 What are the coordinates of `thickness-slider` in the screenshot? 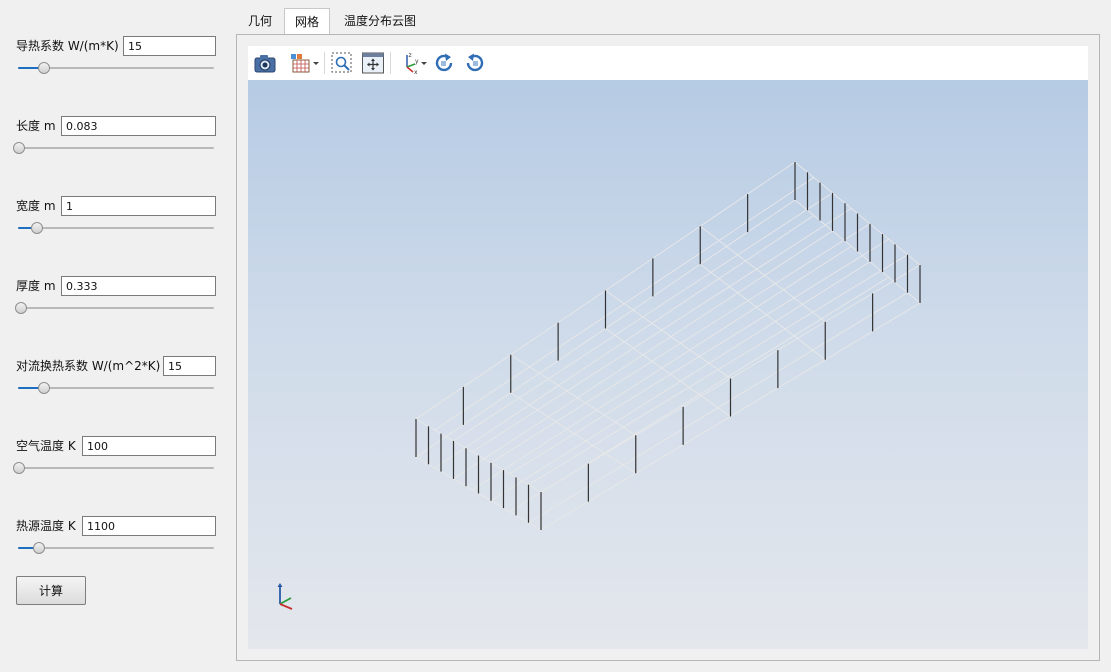 It's located at (114, 308).